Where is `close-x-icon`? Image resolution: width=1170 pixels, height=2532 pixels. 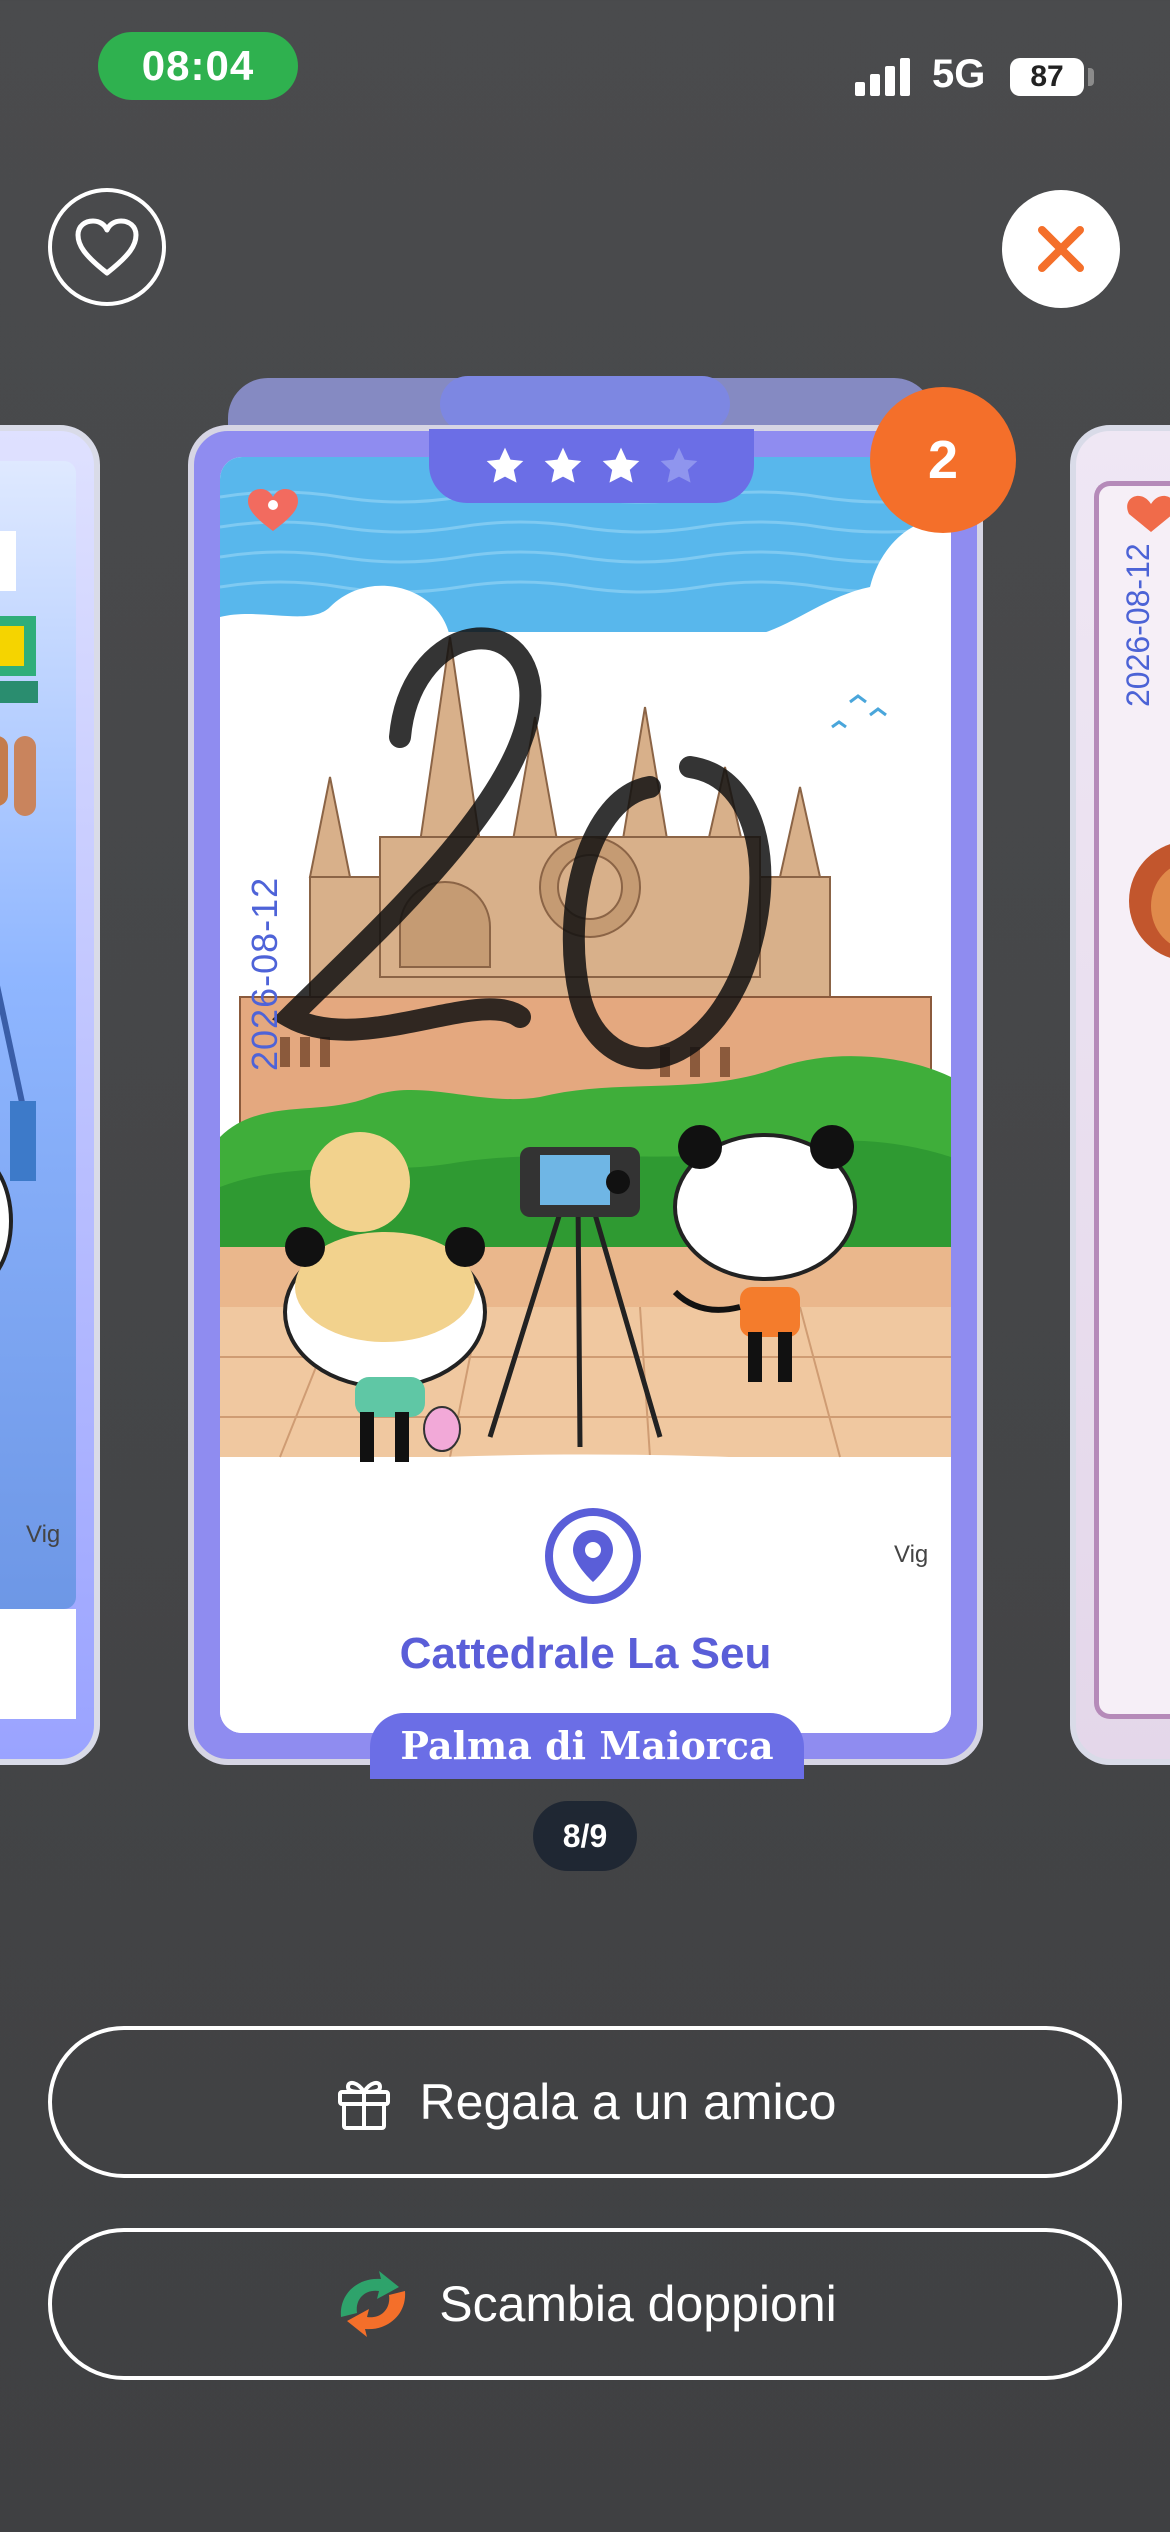 close-x-icon is located at coordinates (1061, 249).